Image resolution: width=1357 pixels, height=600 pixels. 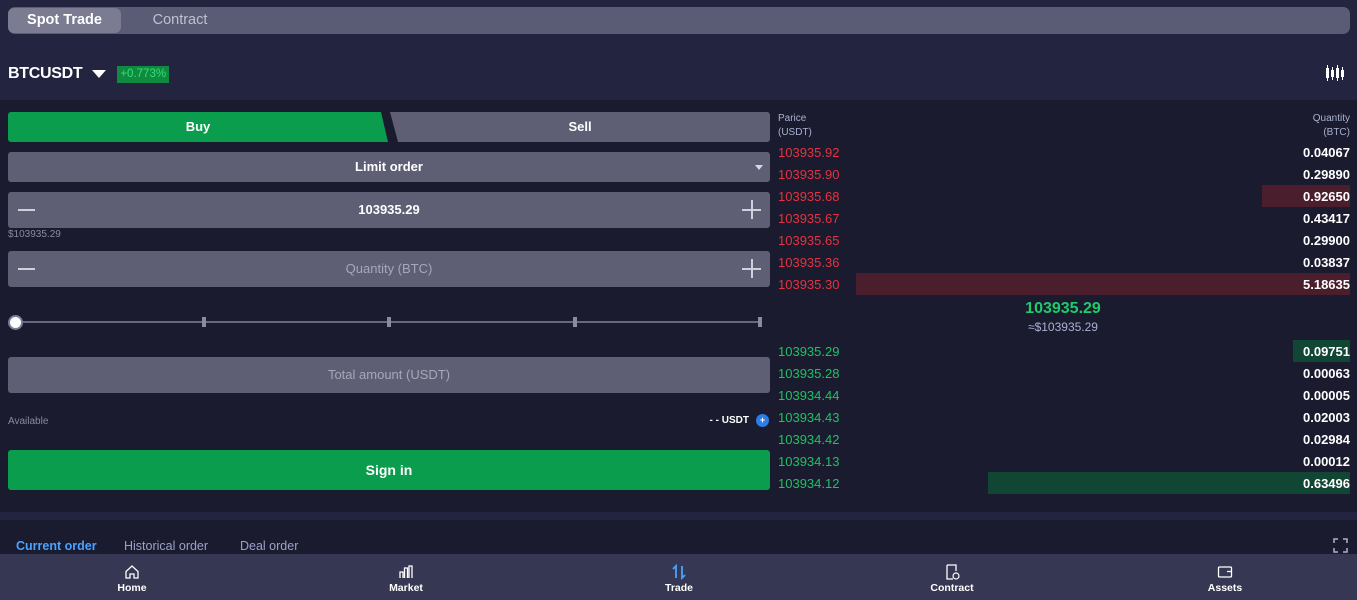 What do you see at coordinates (89, 74) in the screenshot?
I see `pair-selector: BTCUSDT +0.773%` at bounding box center [89, 74].